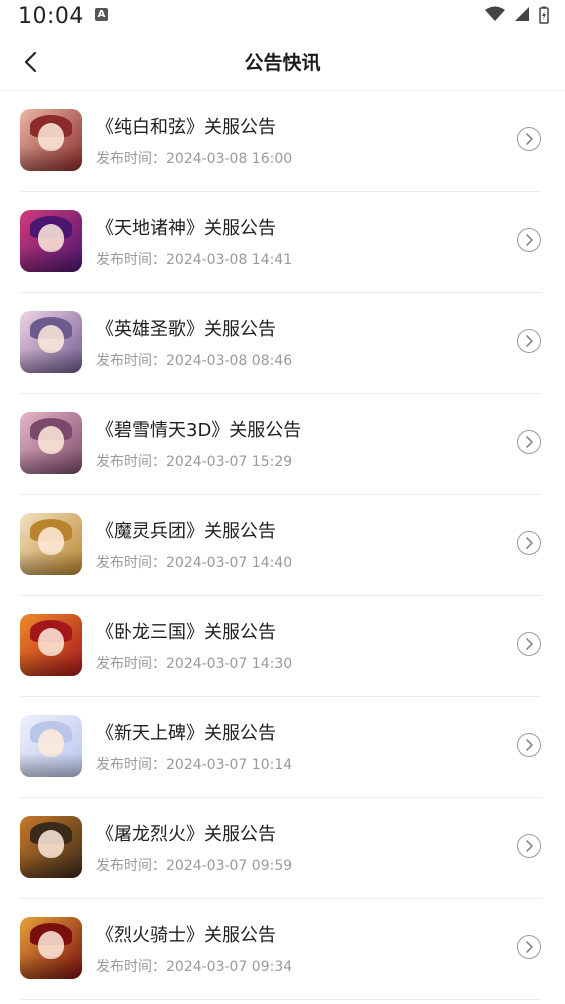 The image size is (565, 1004). Describe the element at coordinates (186, 733) in the screenshot. I see `item-title: 《新天上碑》关服公告` at that location.